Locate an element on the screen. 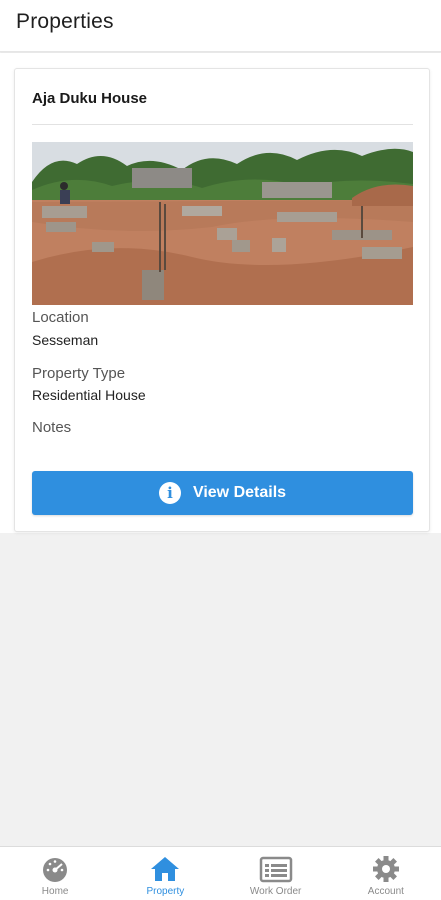  list-icon is located at coordinates (276, 869).